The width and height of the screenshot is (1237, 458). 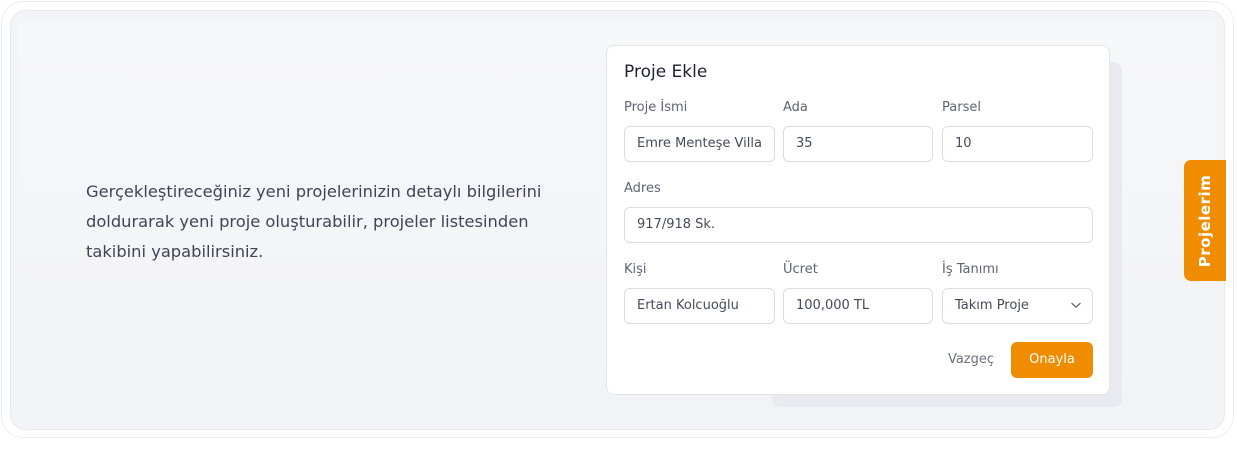 I want to click on person-label: Kişi, so click(x=635, y=269).